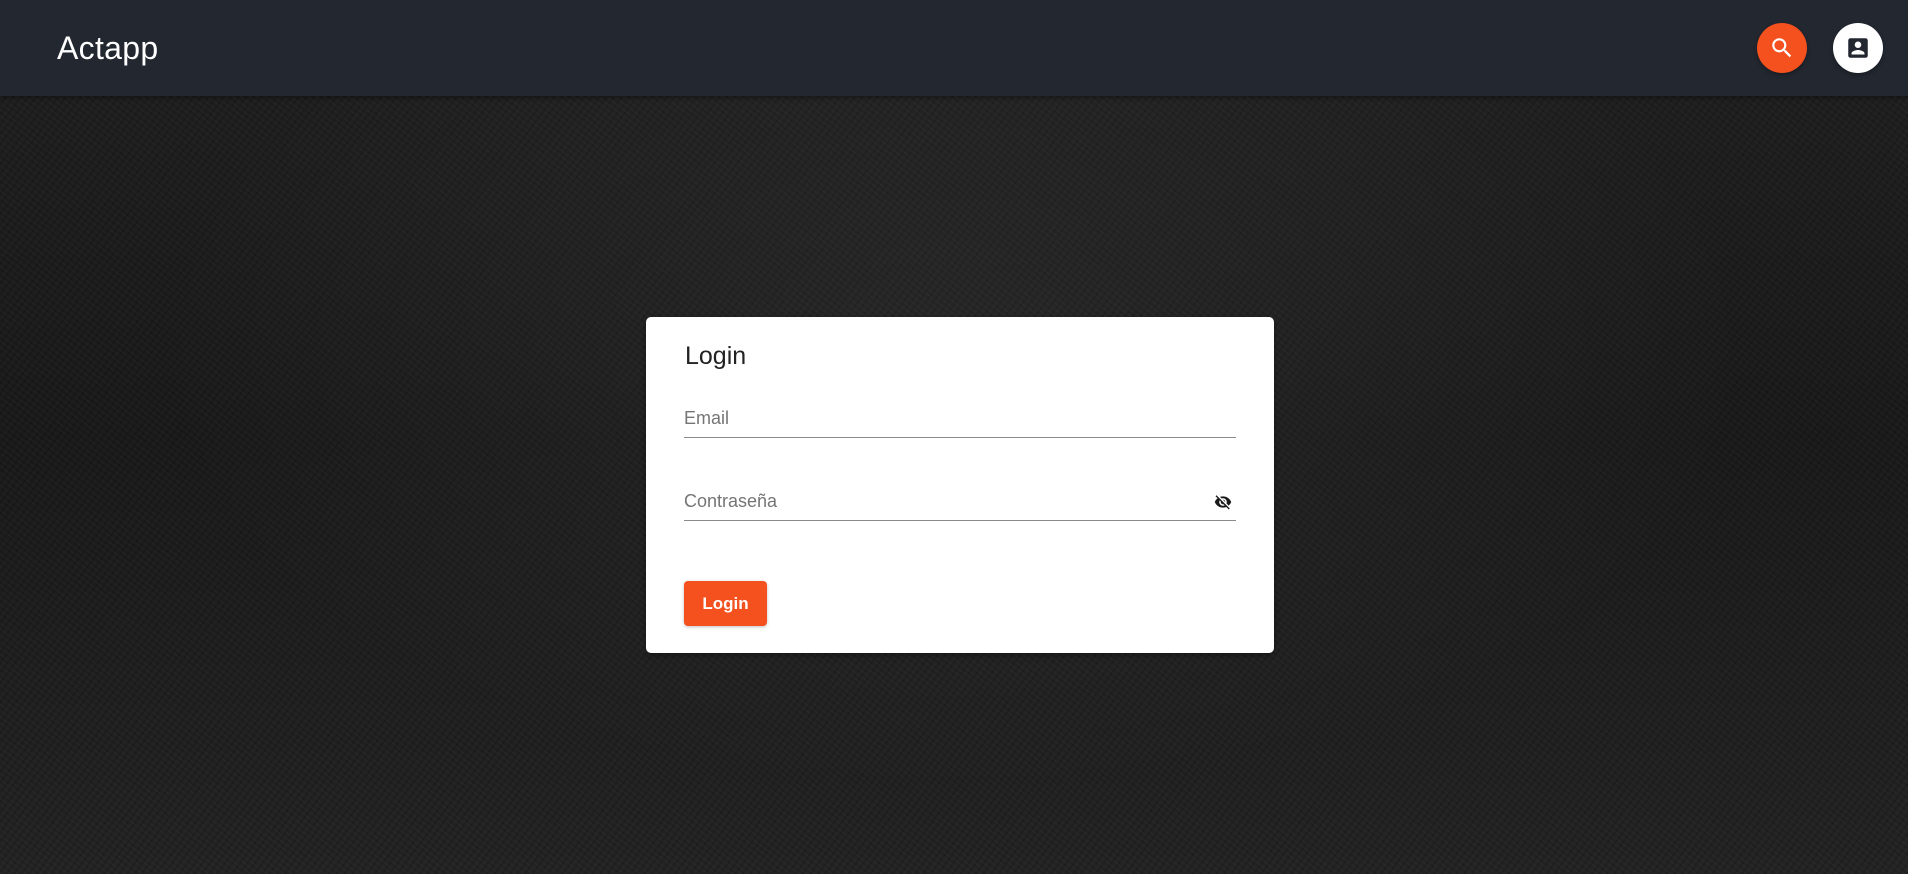 Image resolution: width=1908 pixels, height=874 pixels. I want to click on login-title: Login, so click(716, 356).